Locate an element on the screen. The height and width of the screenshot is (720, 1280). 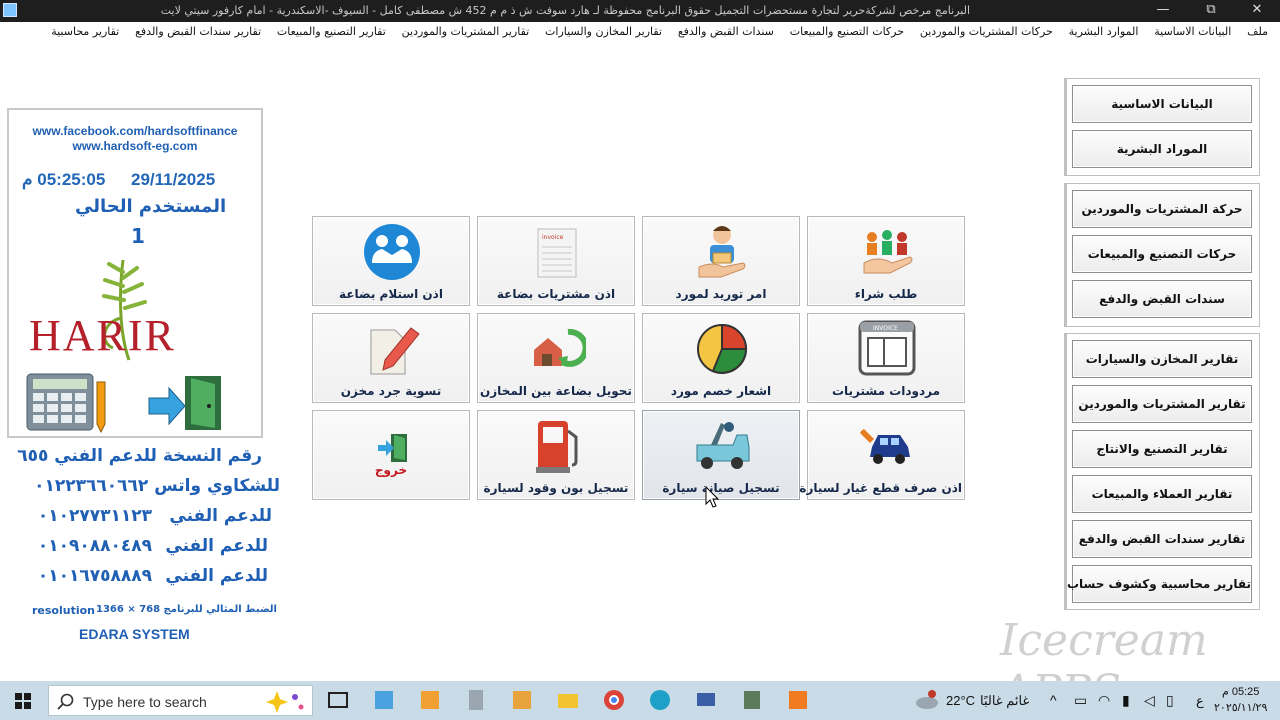
tile-exit-label: خروج is located at coordinates (391, 470).